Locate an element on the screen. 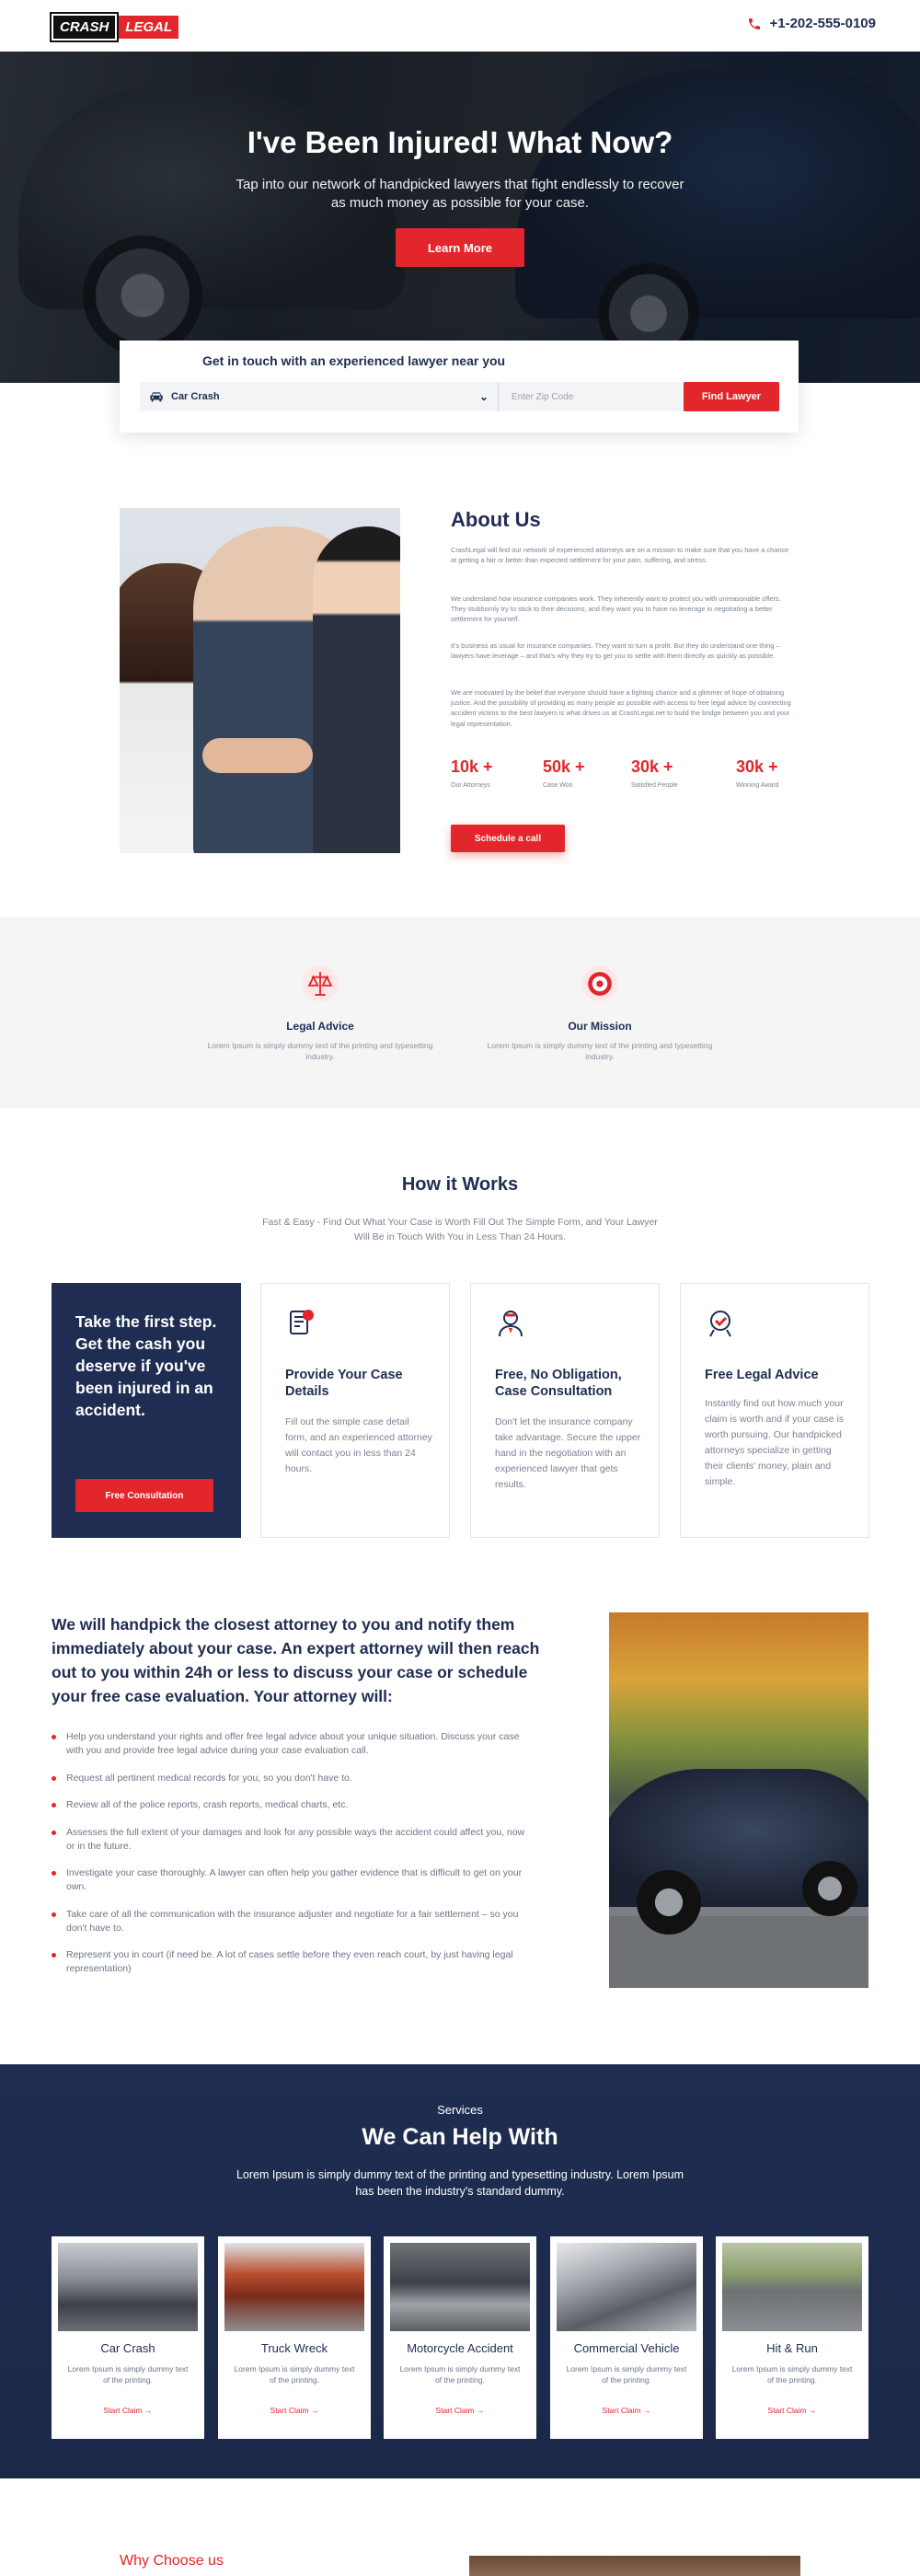 This screenshot has height=2576, width=920. phone-number: +1-202-555-0109 is located at coordinates (822, 23).